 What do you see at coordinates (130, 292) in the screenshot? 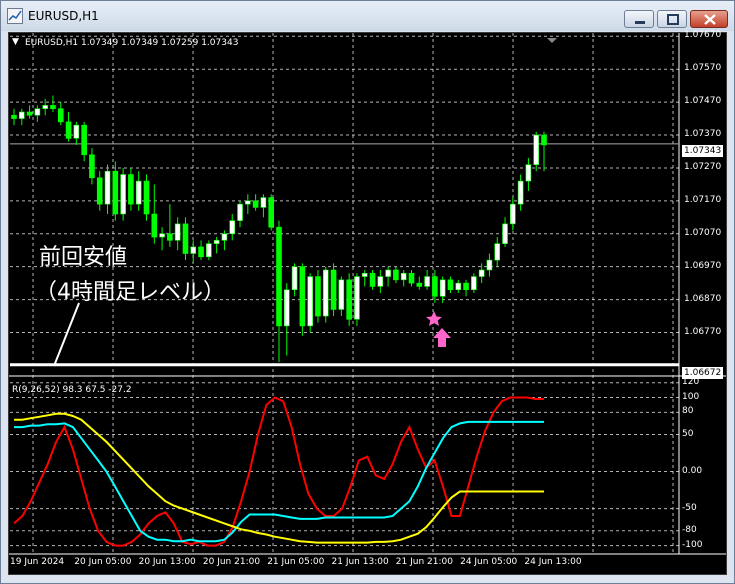
I see `annotation-line2: （4時間足レベル）` at bounding box center [130, 292].